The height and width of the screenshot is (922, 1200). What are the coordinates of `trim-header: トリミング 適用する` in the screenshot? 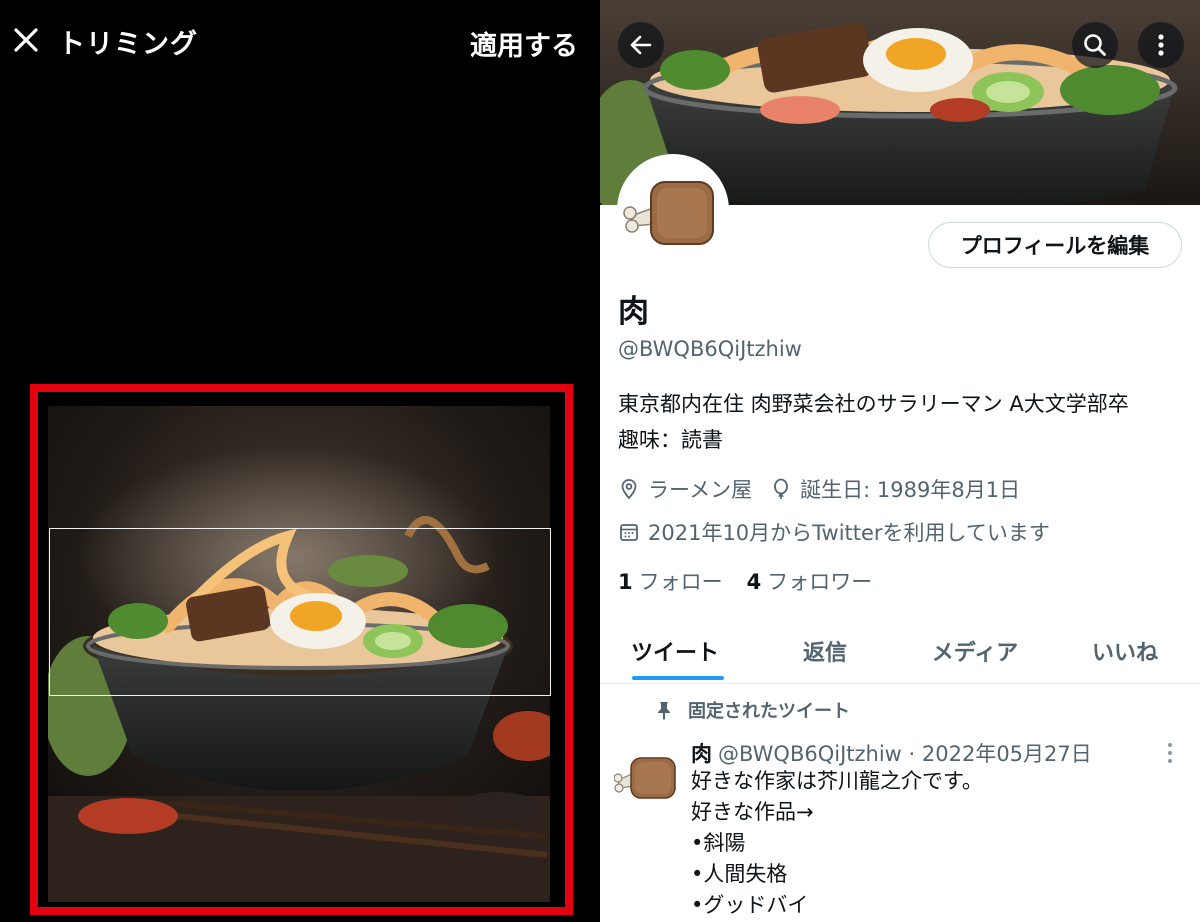 It's located at (300, 42).